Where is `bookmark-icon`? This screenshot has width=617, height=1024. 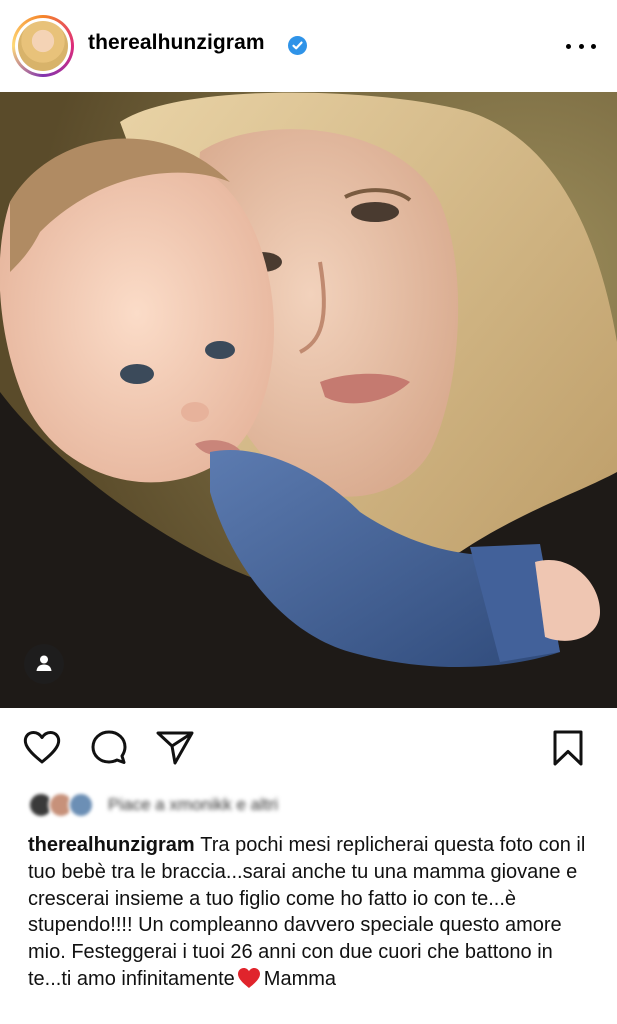 bookmark-icon is located at coordinates (568, 748).